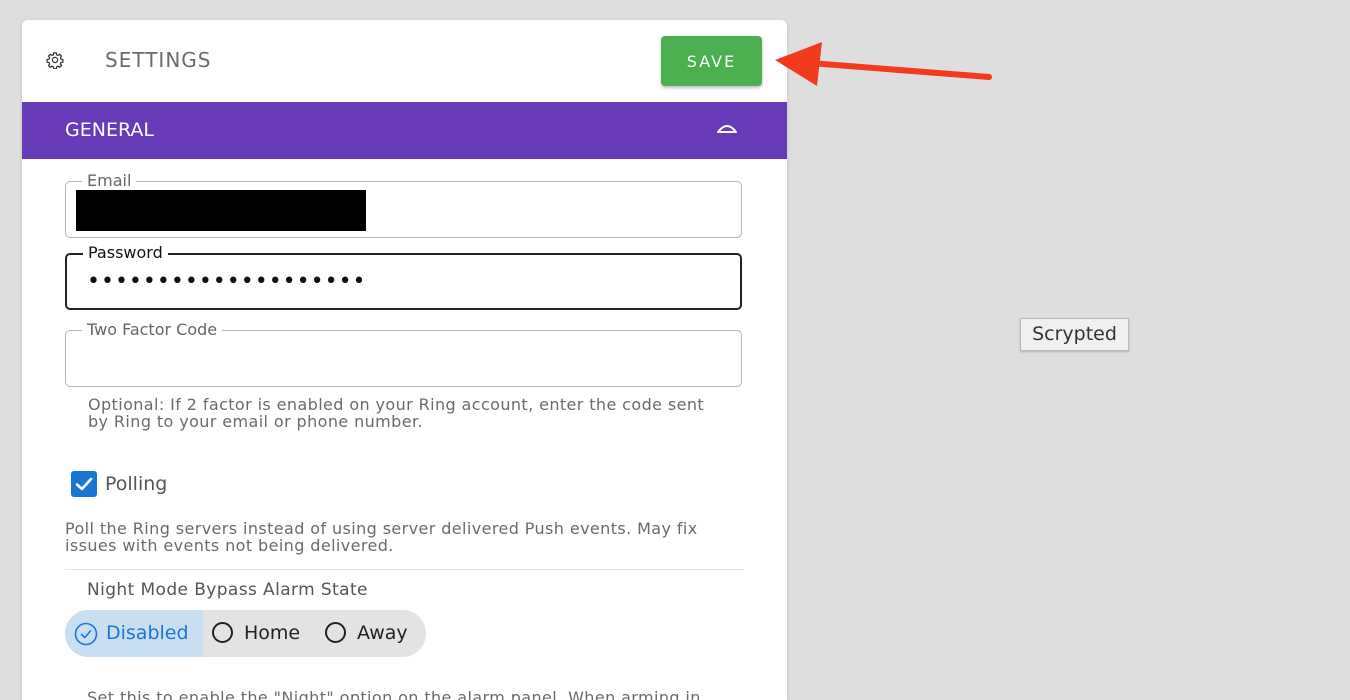 This screenshot has height=700, width=1350. Describe the element at coordinates (136, 484) in the screenshot. I see `polling-label: Polling` at that location.